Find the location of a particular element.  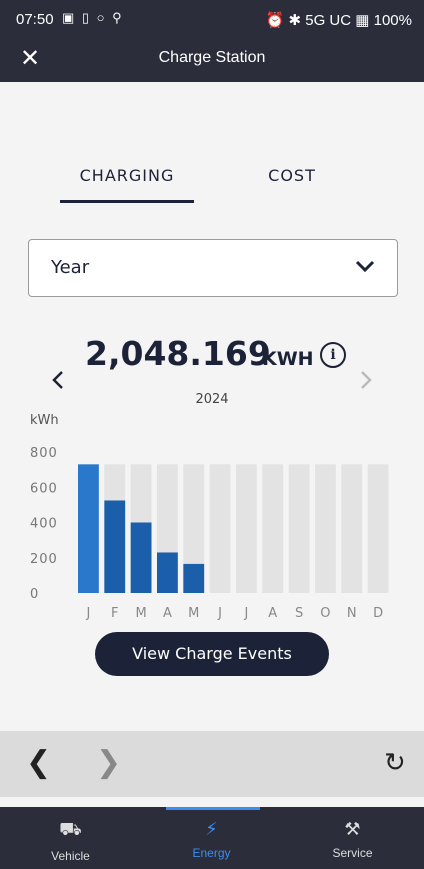

x-tick-label: O is located at coordinates (325, 613).